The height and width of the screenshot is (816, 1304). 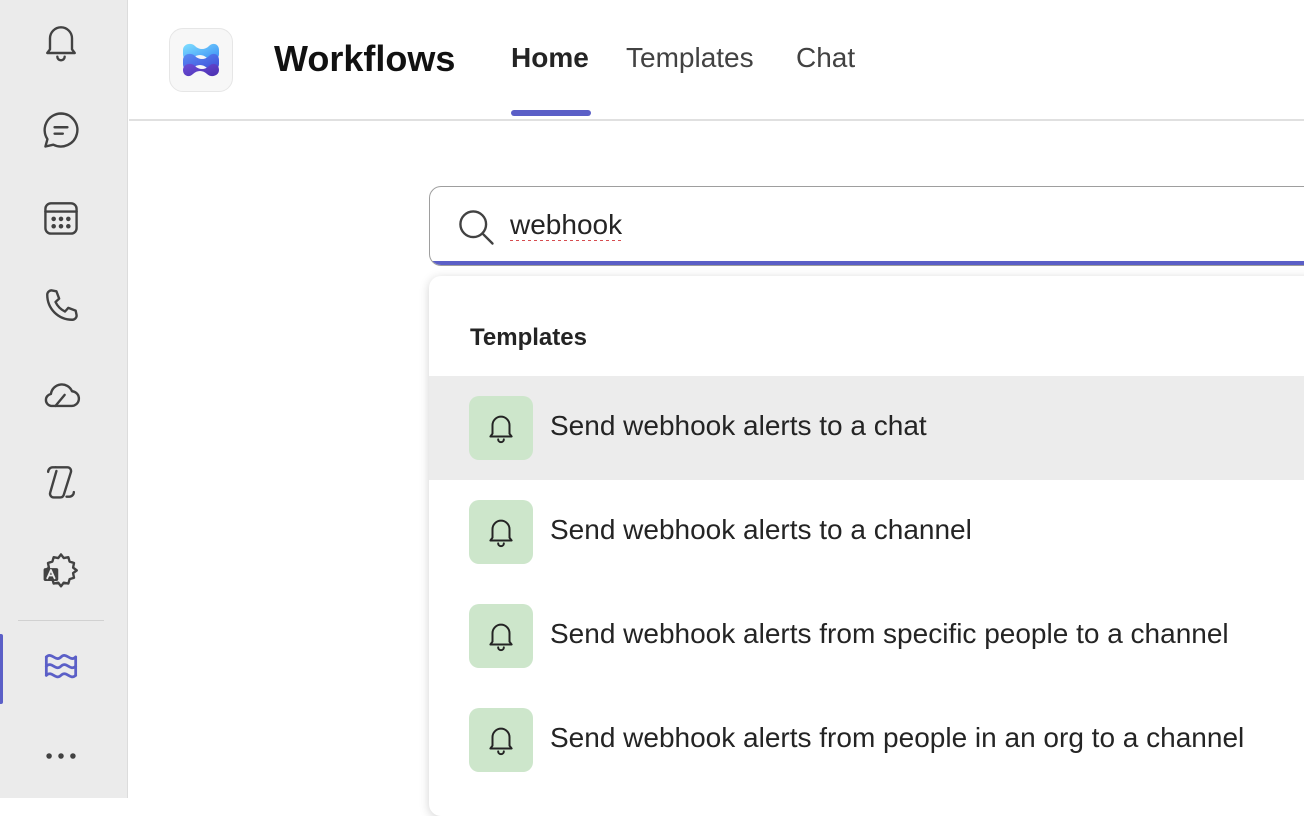 I want to click on copilot-button, so click(x=61, y=482).